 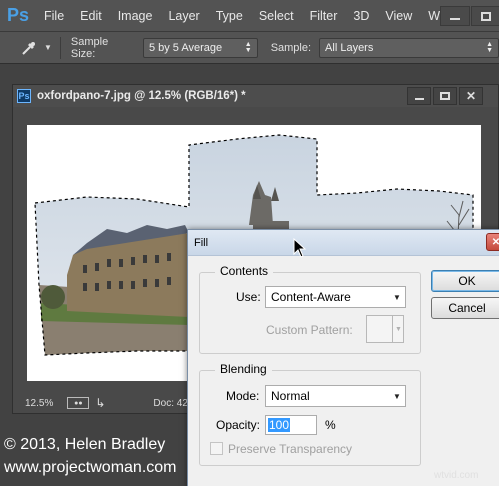 What do you see at coordinates (185, 47) in the screenshot?
I see `sample-size-value: 5 by 5 Average` at bounding box center [185, 47].